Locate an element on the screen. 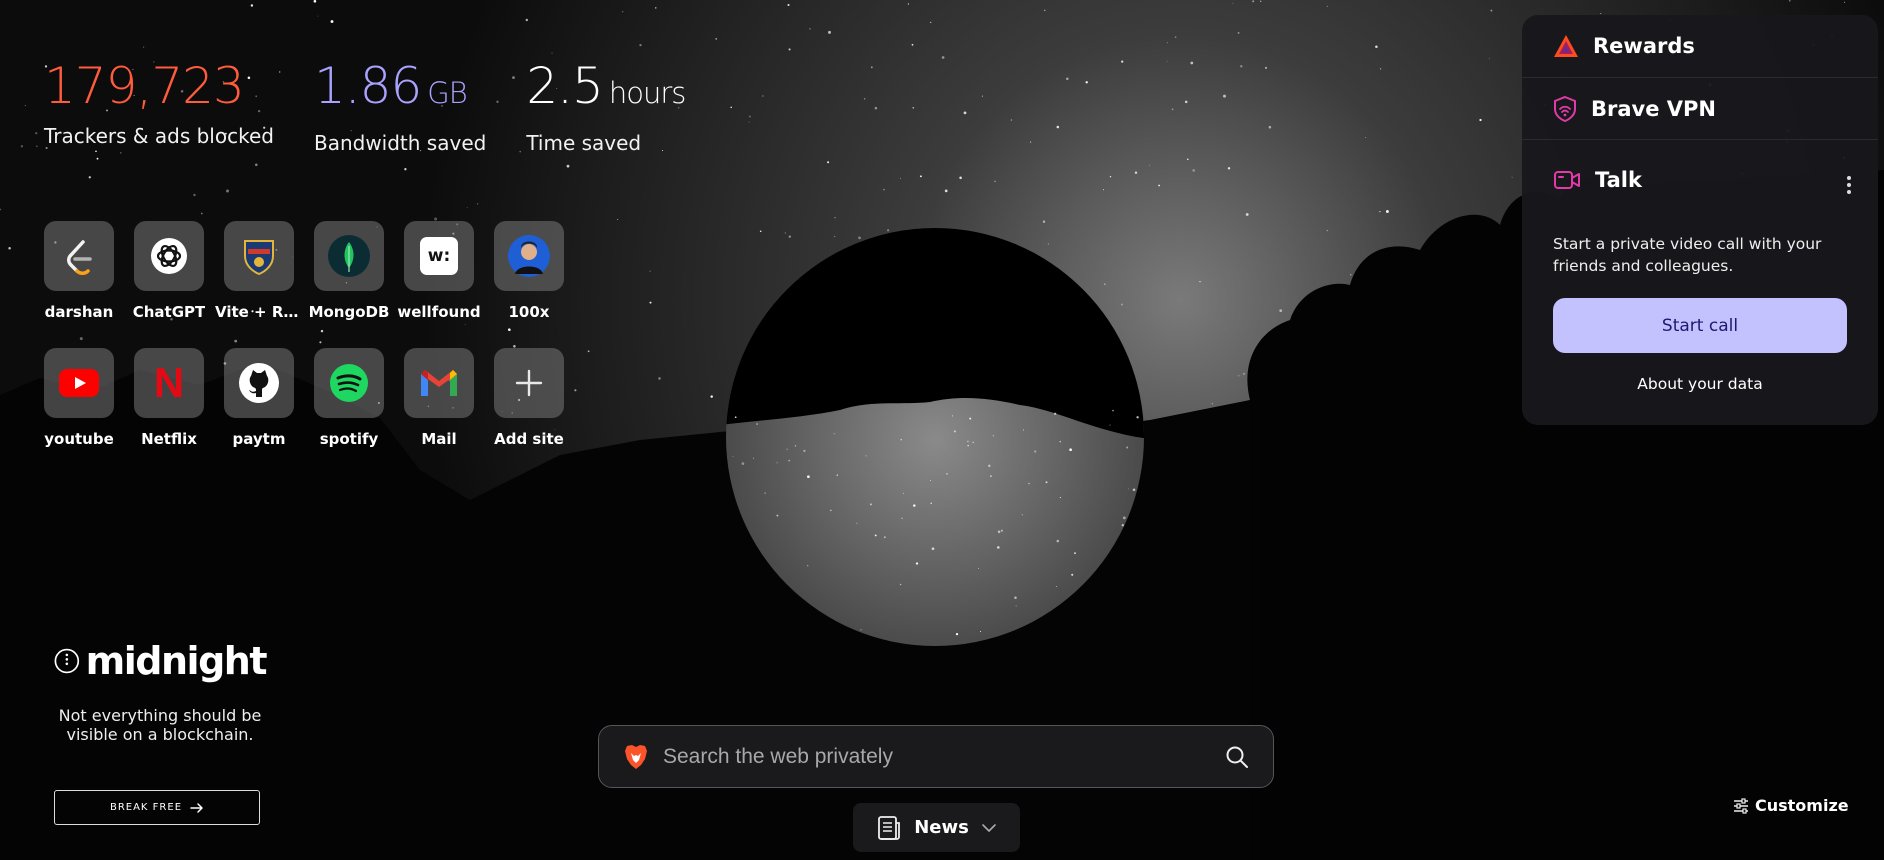  midnight-logo-icon is located at coordinates (67, 661).